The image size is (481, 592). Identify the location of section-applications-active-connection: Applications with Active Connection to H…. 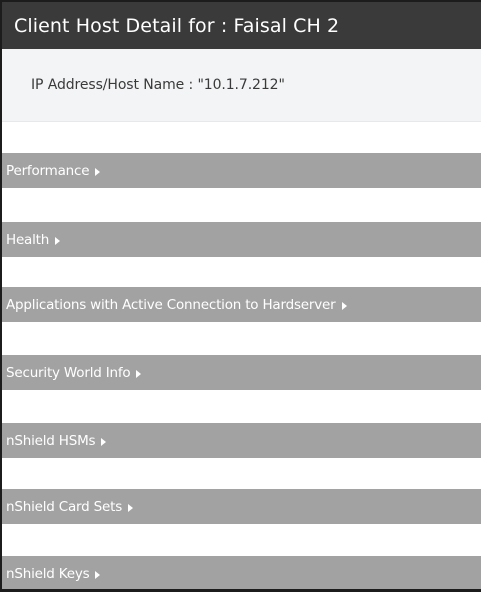
(241, 304).